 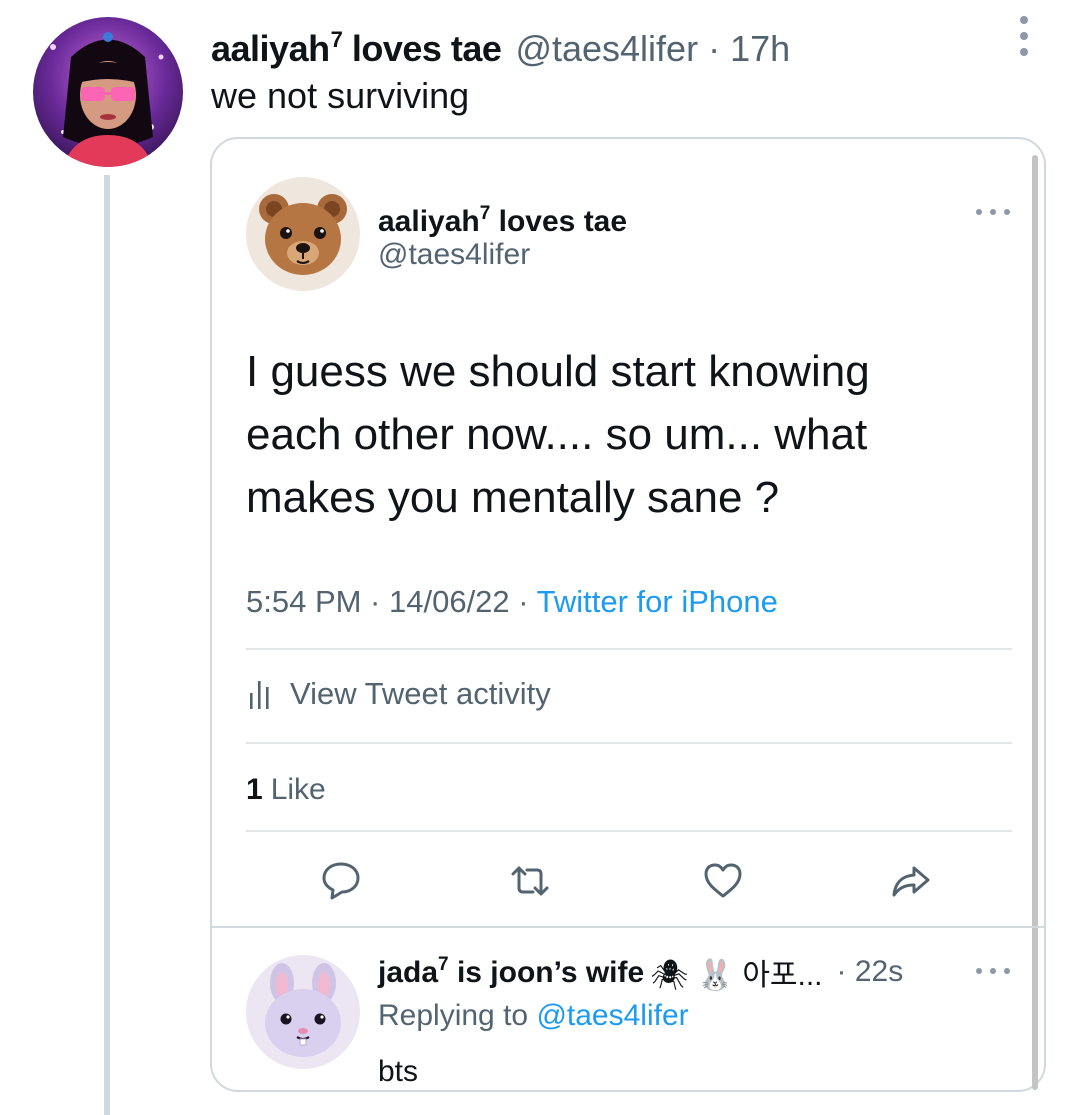 What do you see at coordinates (870, 972) in the screenshot?
I see `reply-timestamp: · 22s` at bounding box center [870, 972].